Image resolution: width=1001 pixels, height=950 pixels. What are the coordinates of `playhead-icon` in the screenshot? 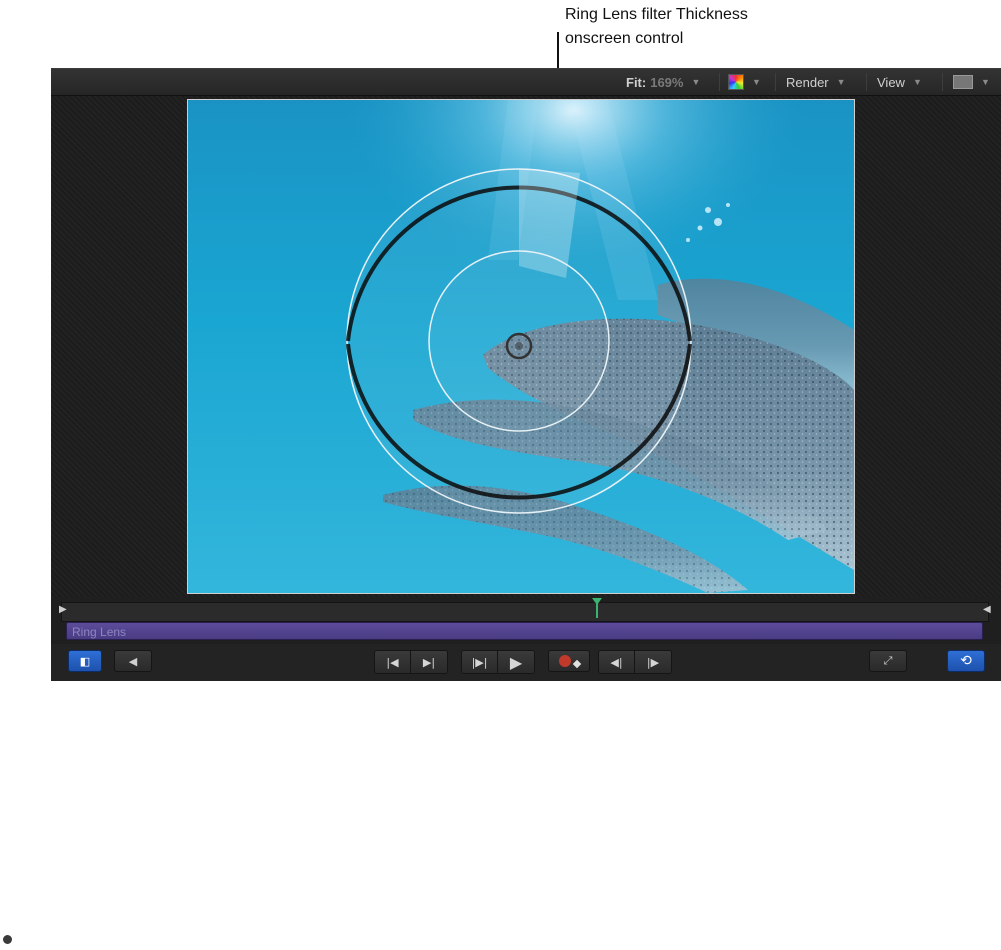 It's located at (597, 608).